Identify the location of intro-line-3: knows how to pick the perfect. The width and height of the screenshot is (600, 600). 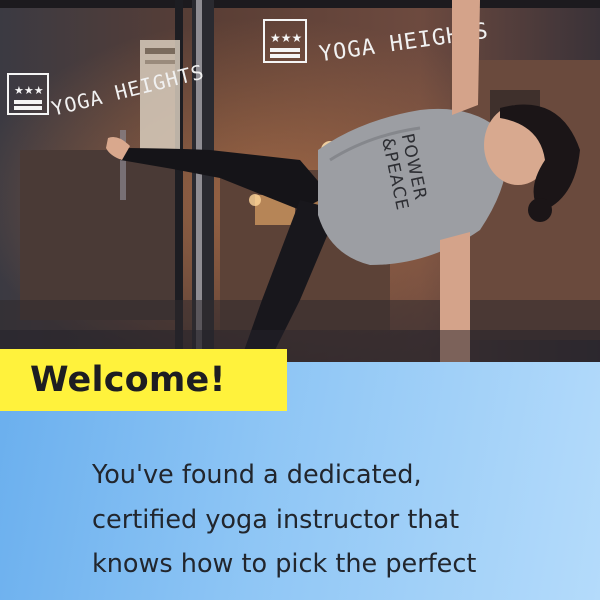
(284, 564).